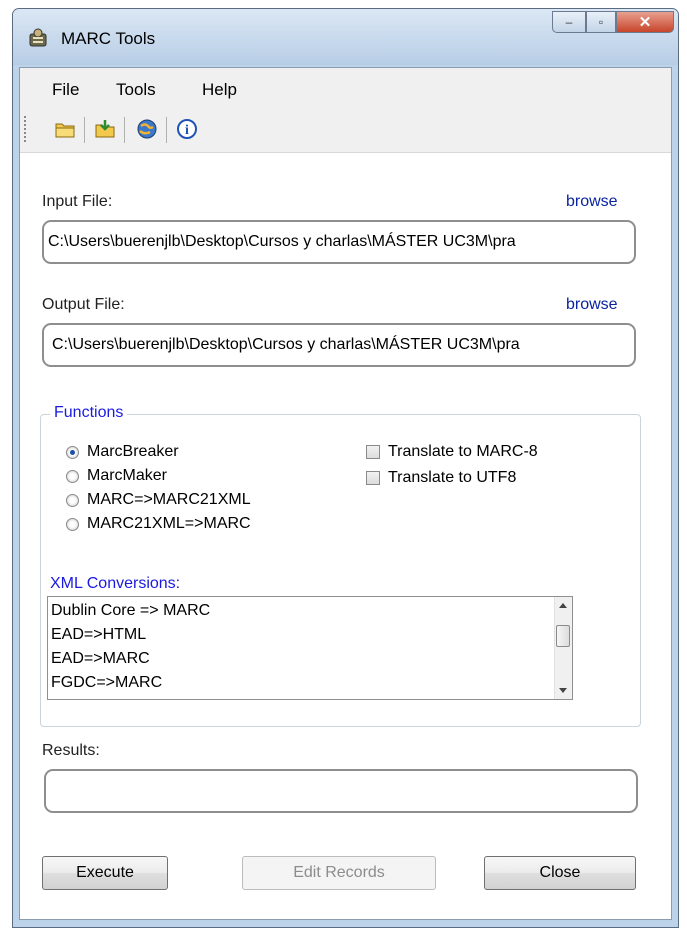 The image size is (687, 935). I want to click on radio-marc21xml-to-marc: MARC21XML=>MARC, so click(158, 524).